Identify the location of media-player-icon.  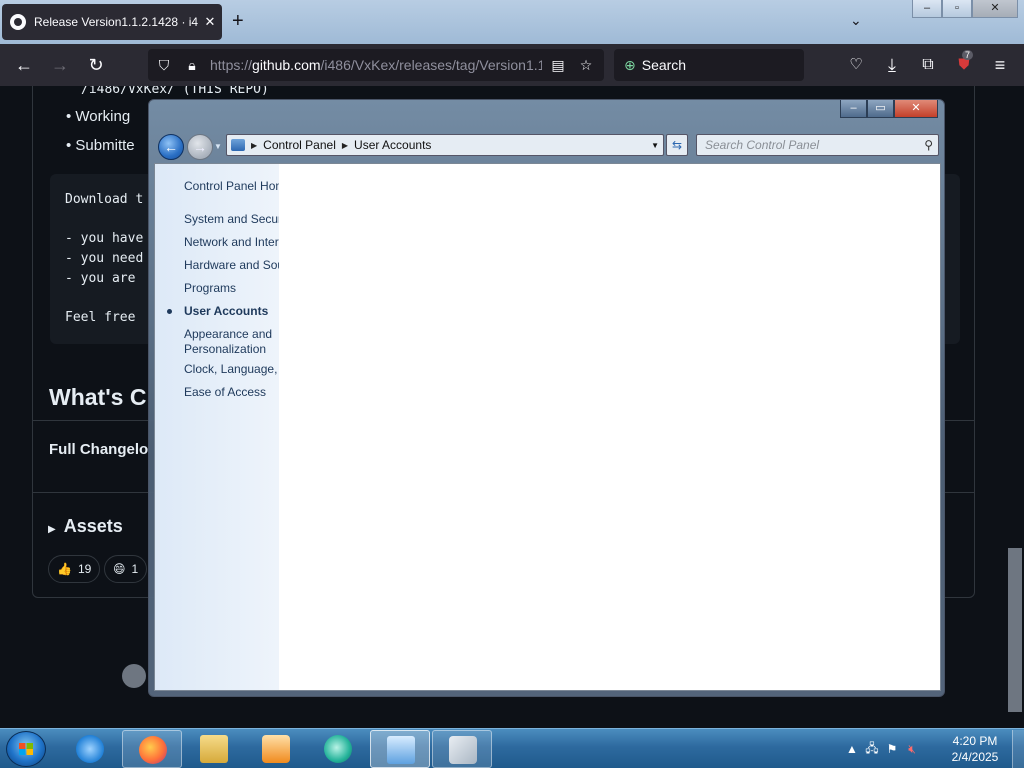
(276, 749).